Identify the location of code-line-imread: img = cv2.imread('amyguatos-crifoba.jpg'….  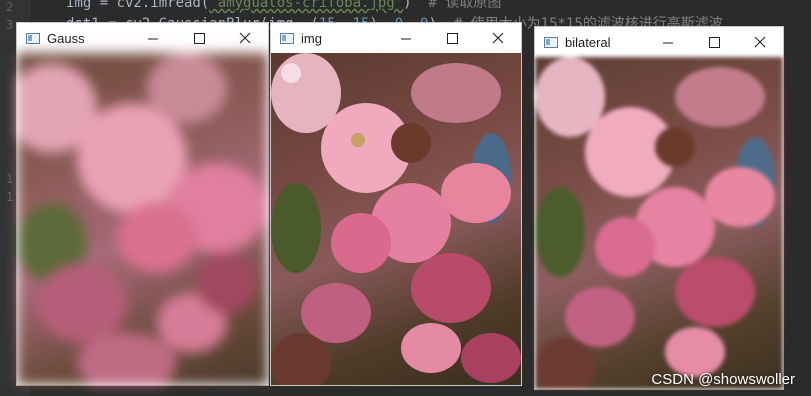
(283, 6).